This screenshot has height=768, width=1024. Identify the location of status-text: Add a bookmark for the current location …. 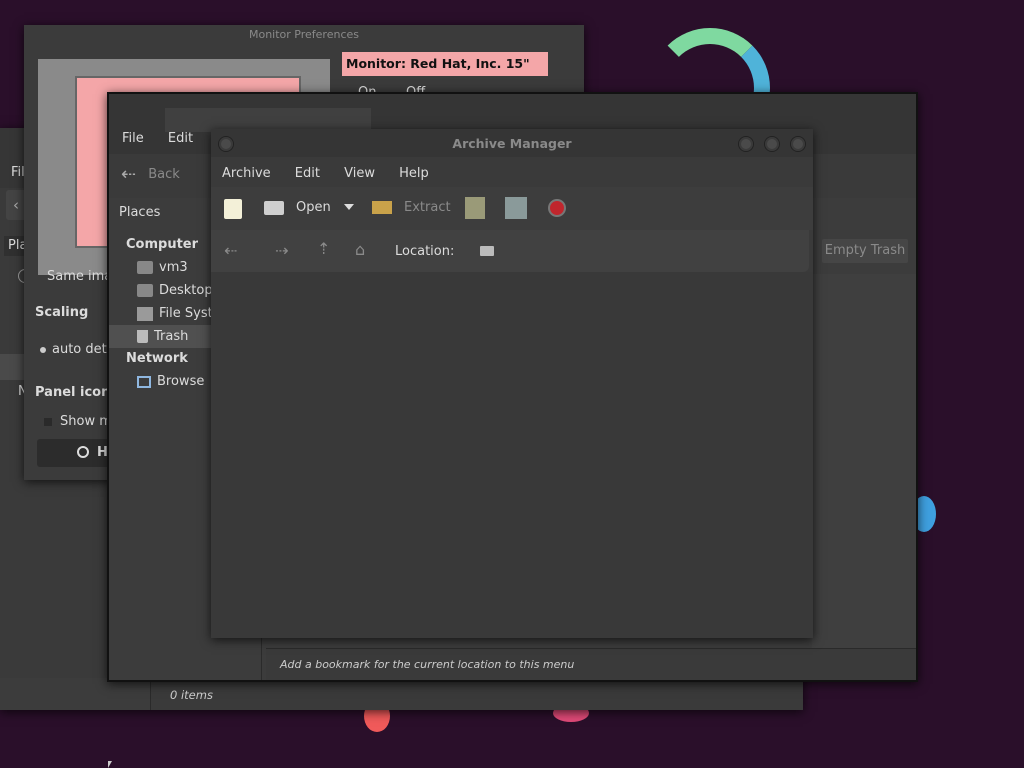
(427, 664).